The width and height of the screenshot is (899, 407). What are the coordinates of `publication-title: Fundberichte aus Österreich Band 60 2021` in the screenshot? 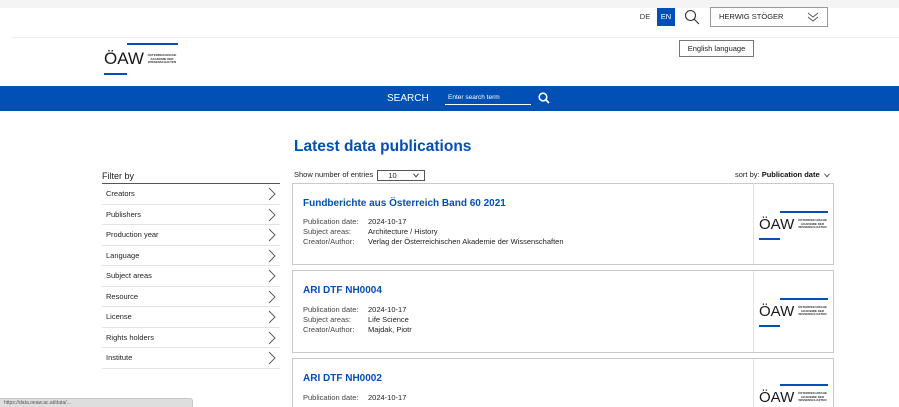 It's located at (404, 203).